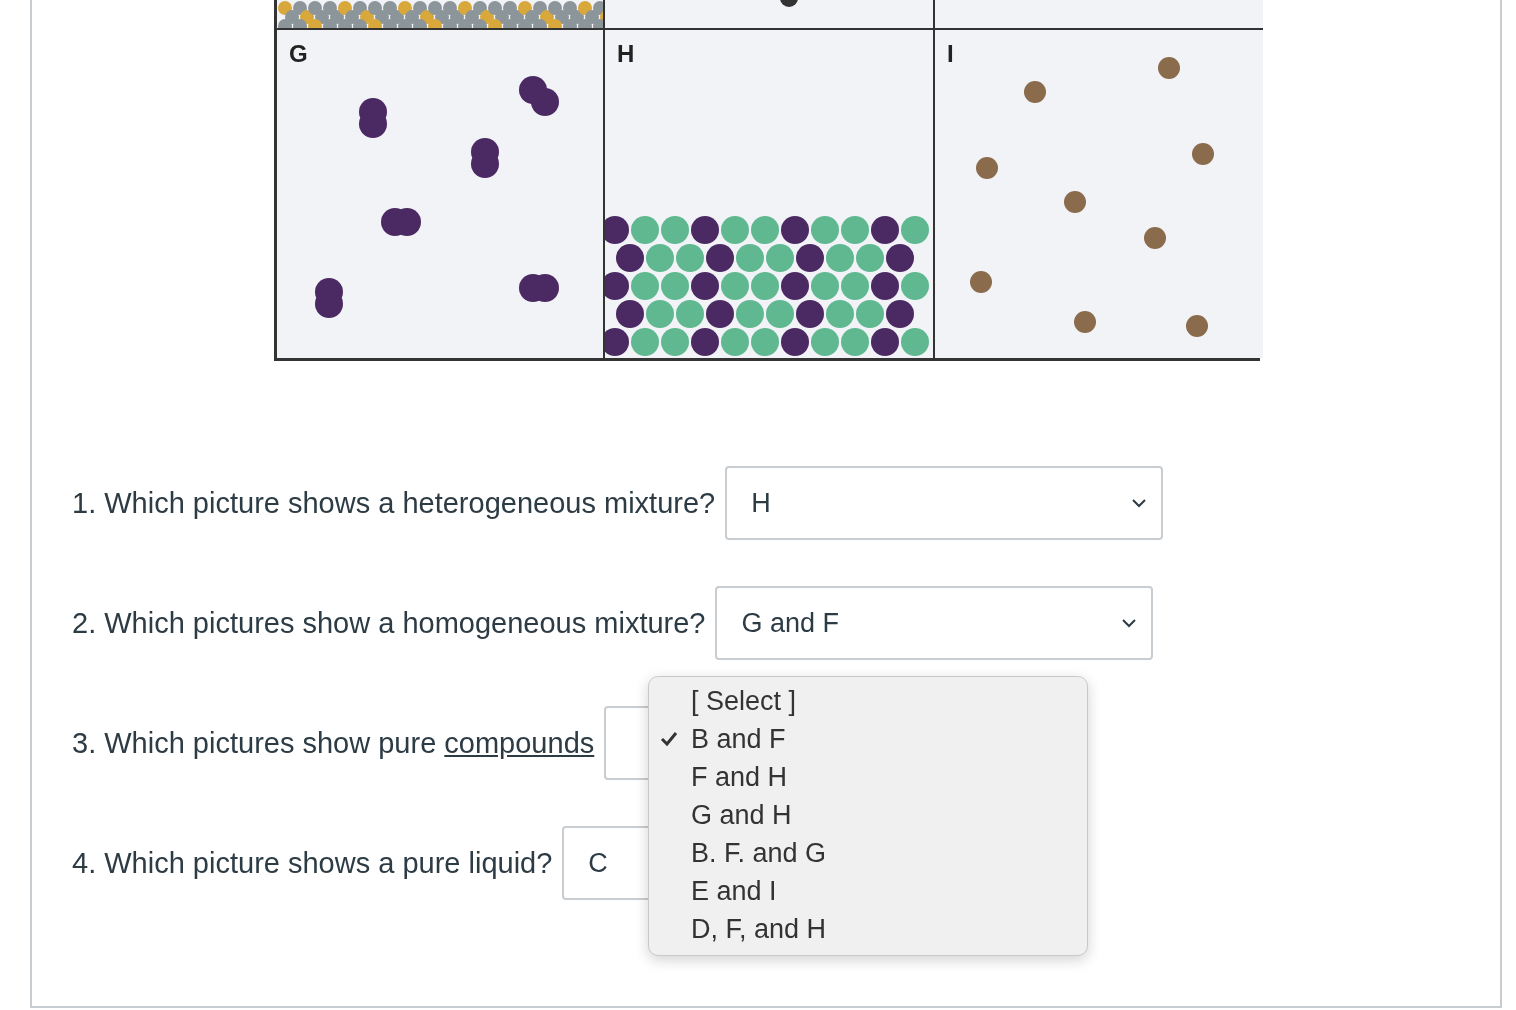 Image resolution: width=1516 pixels, height=1010 pixels. What do you see at coordinates (626, 54) in the screenshot?
I see `panel-label: H` at bounding box center [626, 54].